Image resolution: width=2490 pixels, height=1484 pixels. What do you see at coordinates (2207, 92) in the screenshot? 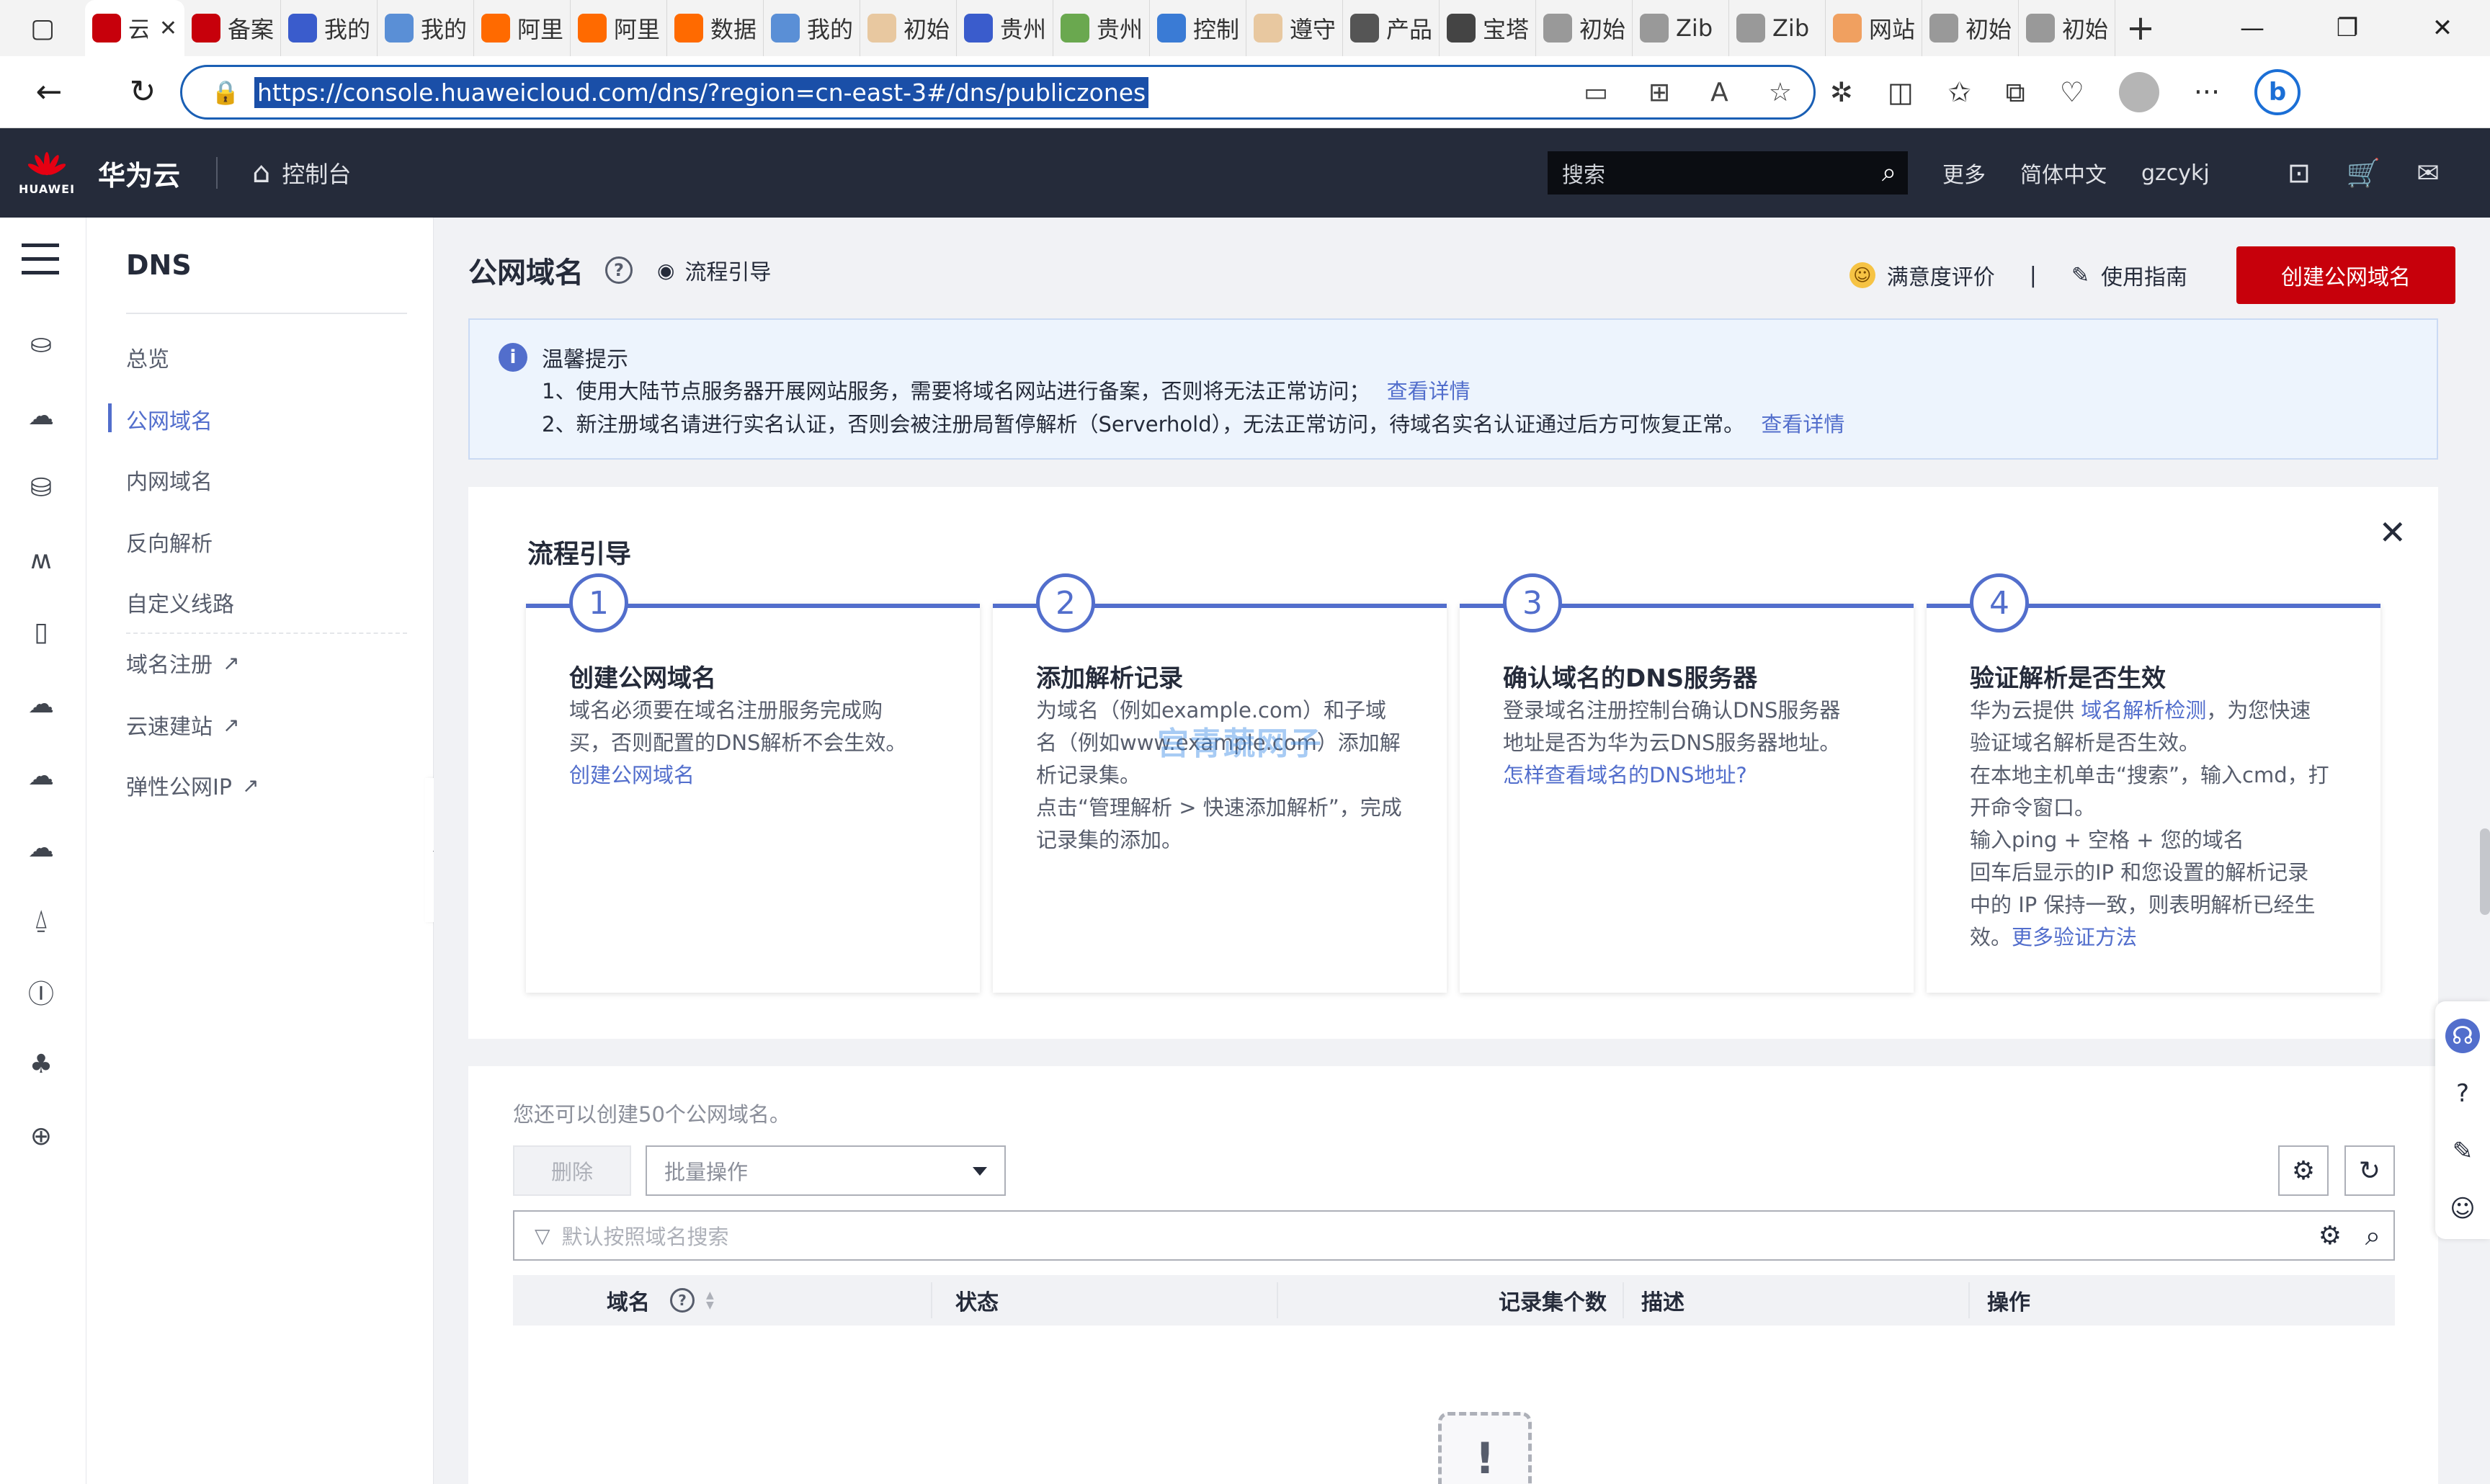
I see `more-menu-icon: ···` at bounding box center [2207, 92].